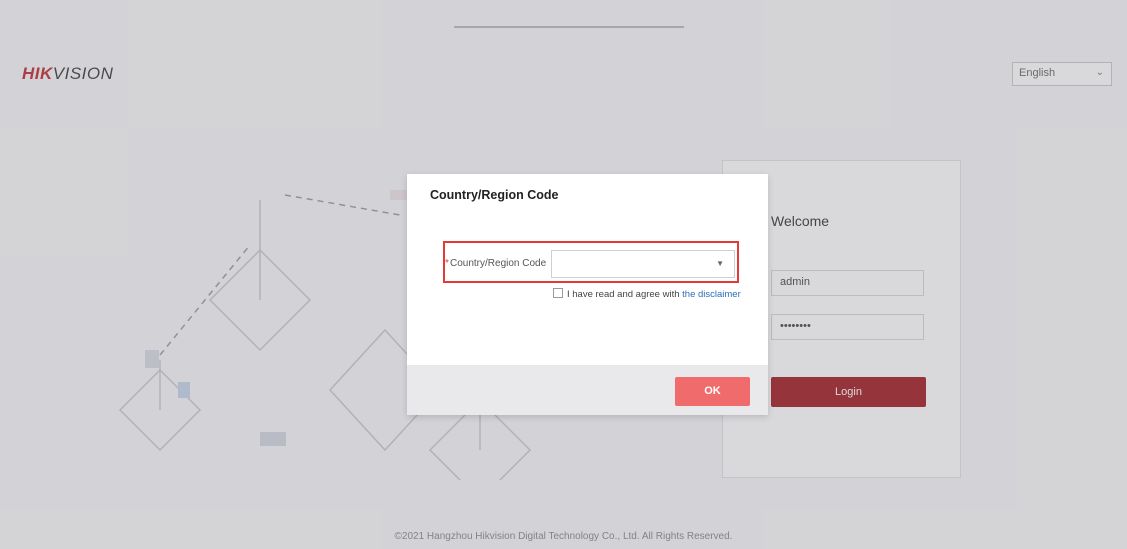  Describe the element at coordinates (494, 195) in the screenshot. I see `dialog-title: Country/Region Code` at that location.